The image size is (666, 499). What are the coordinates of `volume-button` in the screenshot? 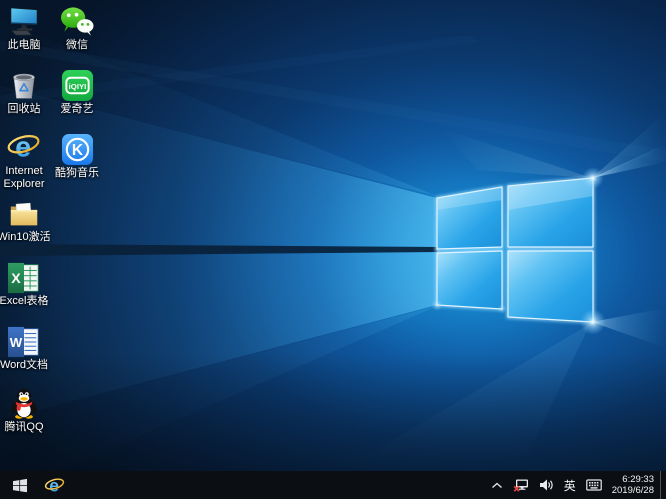 It's located at (546, 485).